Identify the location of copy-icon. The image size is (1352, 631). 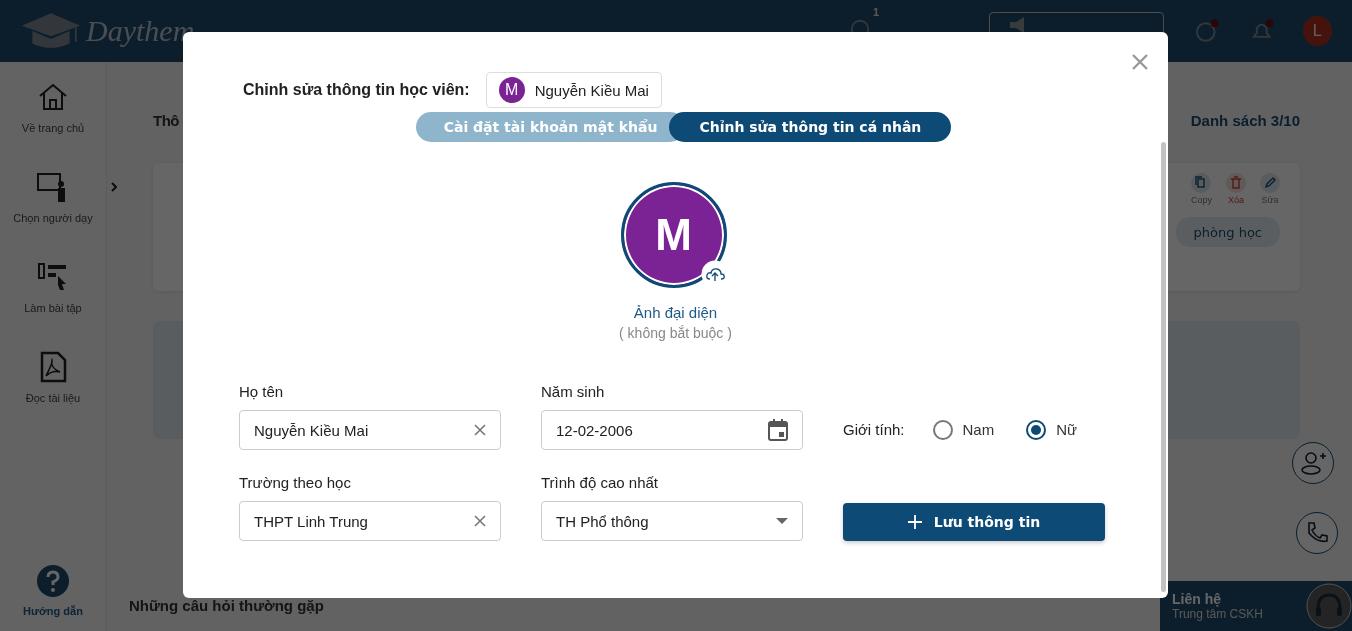
(1201, 183).